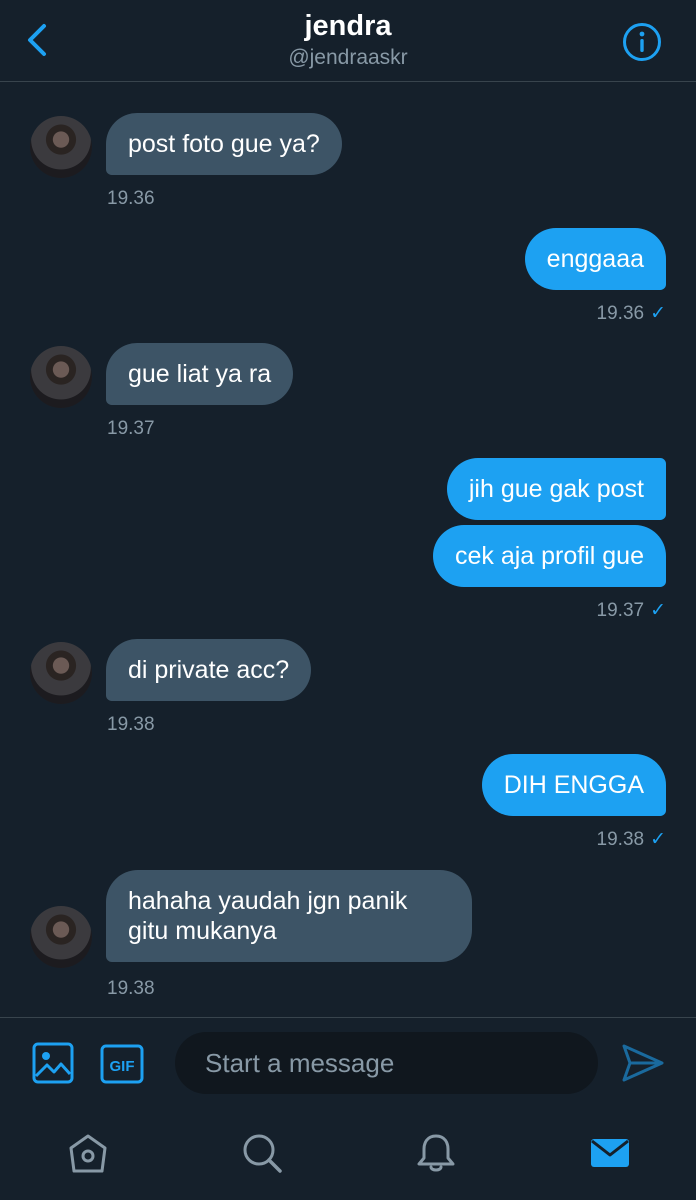  I want to click on timestamp-text: 19.36, so click(620, 313).